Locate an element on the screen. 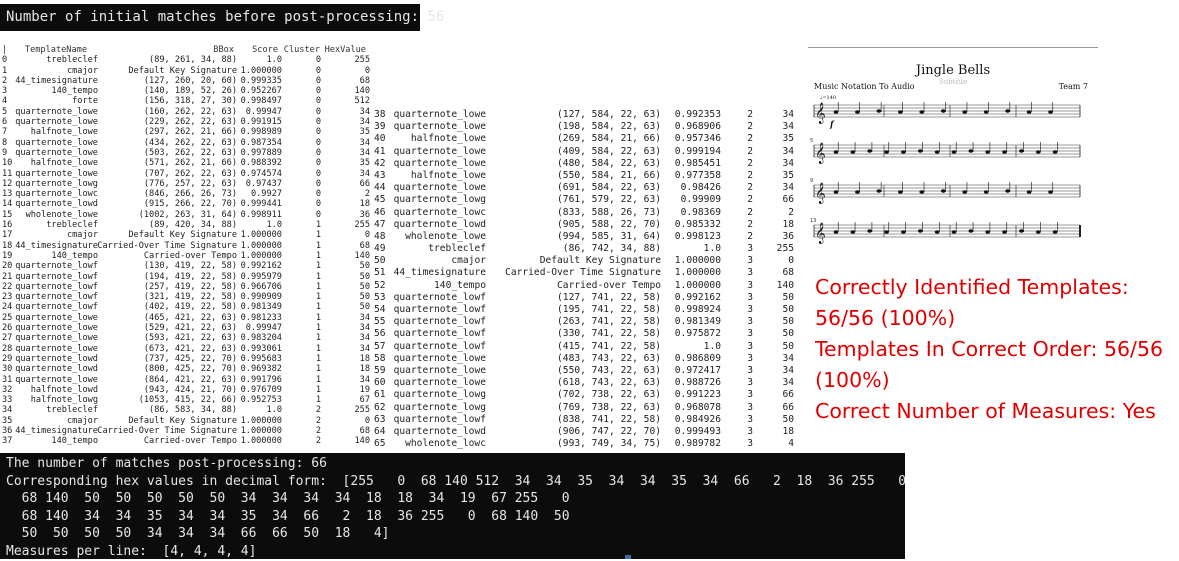 The width and height of the screenshot is (1179, 561). table-cell: 140_tempo is located at coordinates (74, 441).